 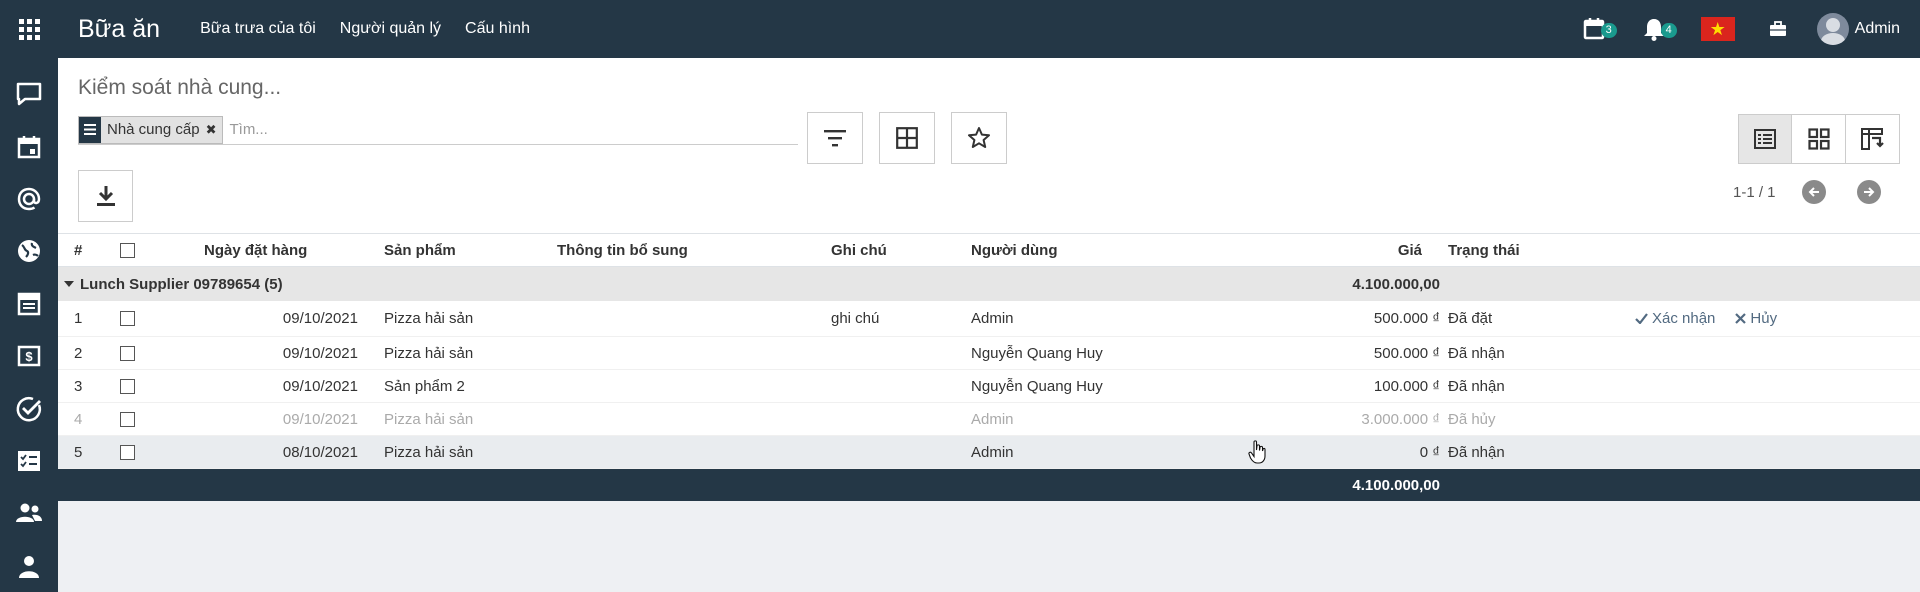 I want to click on facet-remove-button: ✖, so click(x=214, y=130).